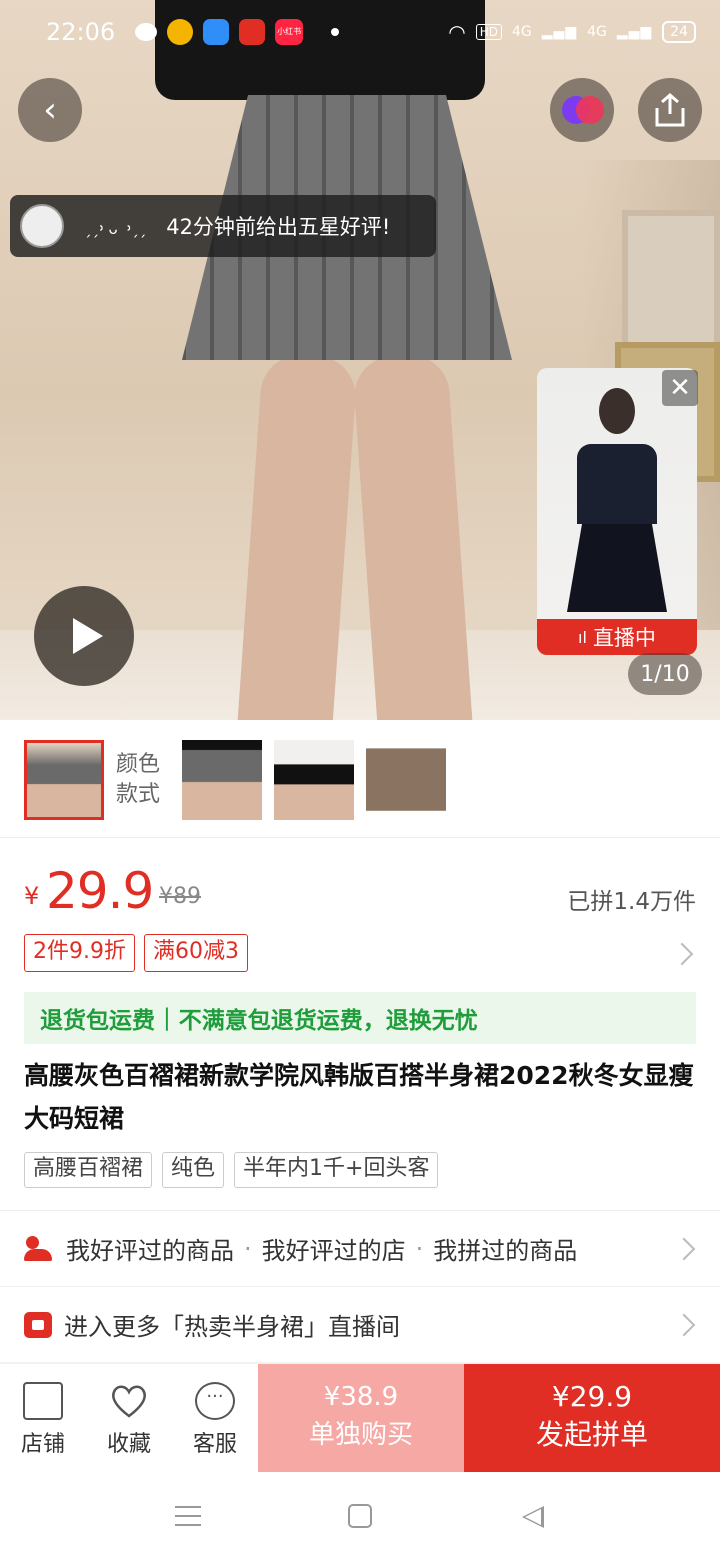 The width and height of the screenshot is (720, 1560). I want to click on variant-label: 颜色款式, so click(138, 779).